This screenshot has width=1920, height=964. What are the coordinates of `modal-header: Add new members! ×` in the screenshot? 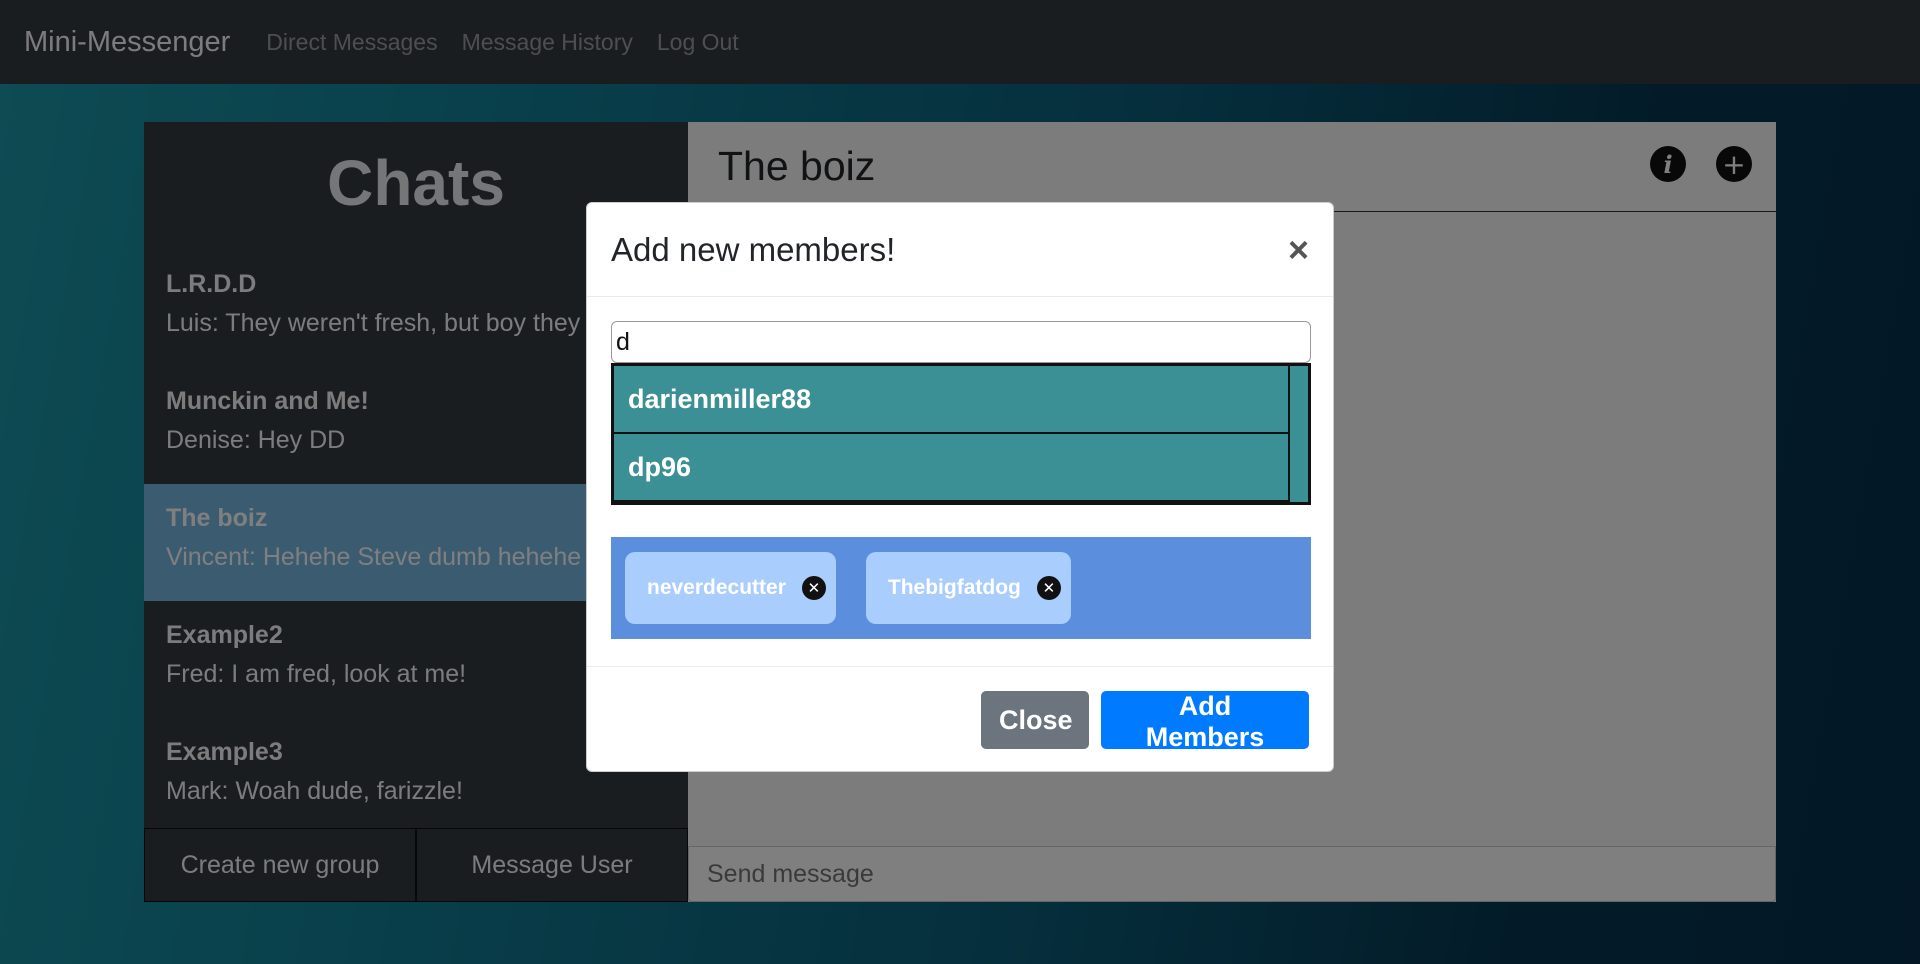 It's located at (960, 250).